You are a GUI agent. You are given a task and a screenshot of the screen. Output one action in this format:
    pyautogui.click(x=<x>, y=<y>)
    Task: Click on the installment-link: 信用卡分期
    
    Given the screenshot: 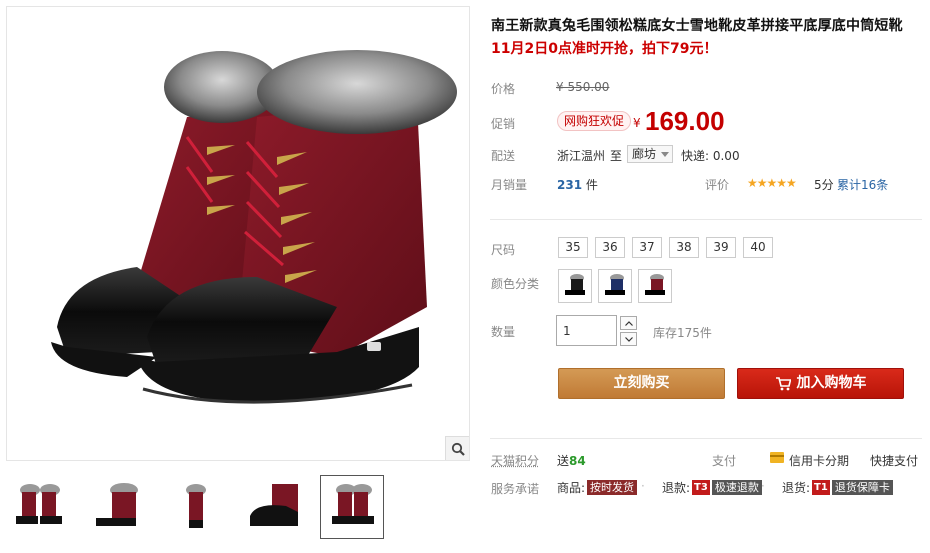 What is the action you would take?
    pyautogui.click(x=819, y=460)
    